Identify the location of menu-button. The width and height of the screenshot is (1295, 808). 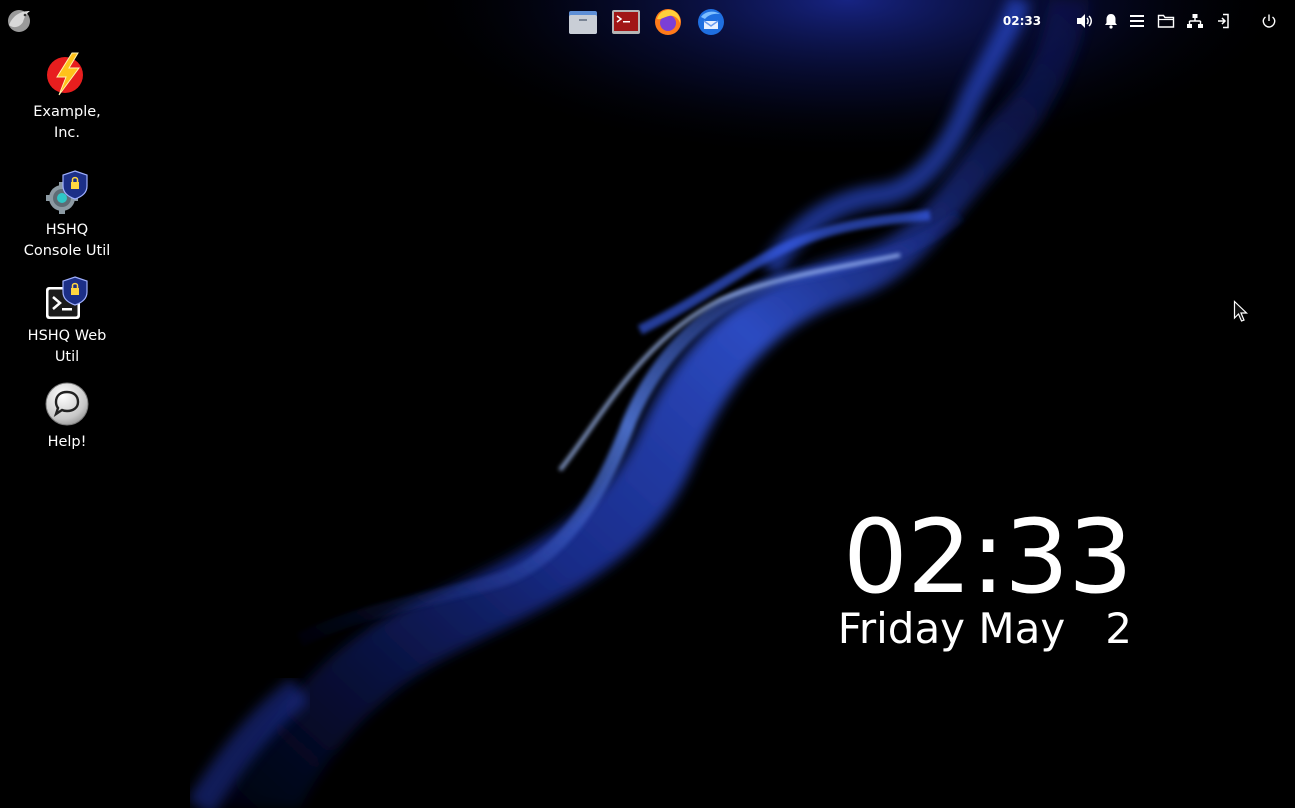
(1137, 21).